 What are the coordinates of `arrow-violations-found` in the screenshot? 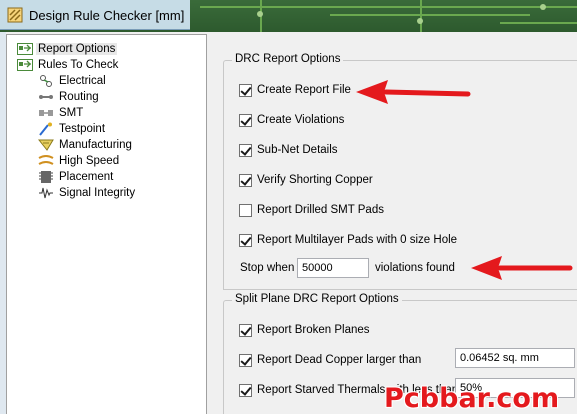 It's located at (522, 268).